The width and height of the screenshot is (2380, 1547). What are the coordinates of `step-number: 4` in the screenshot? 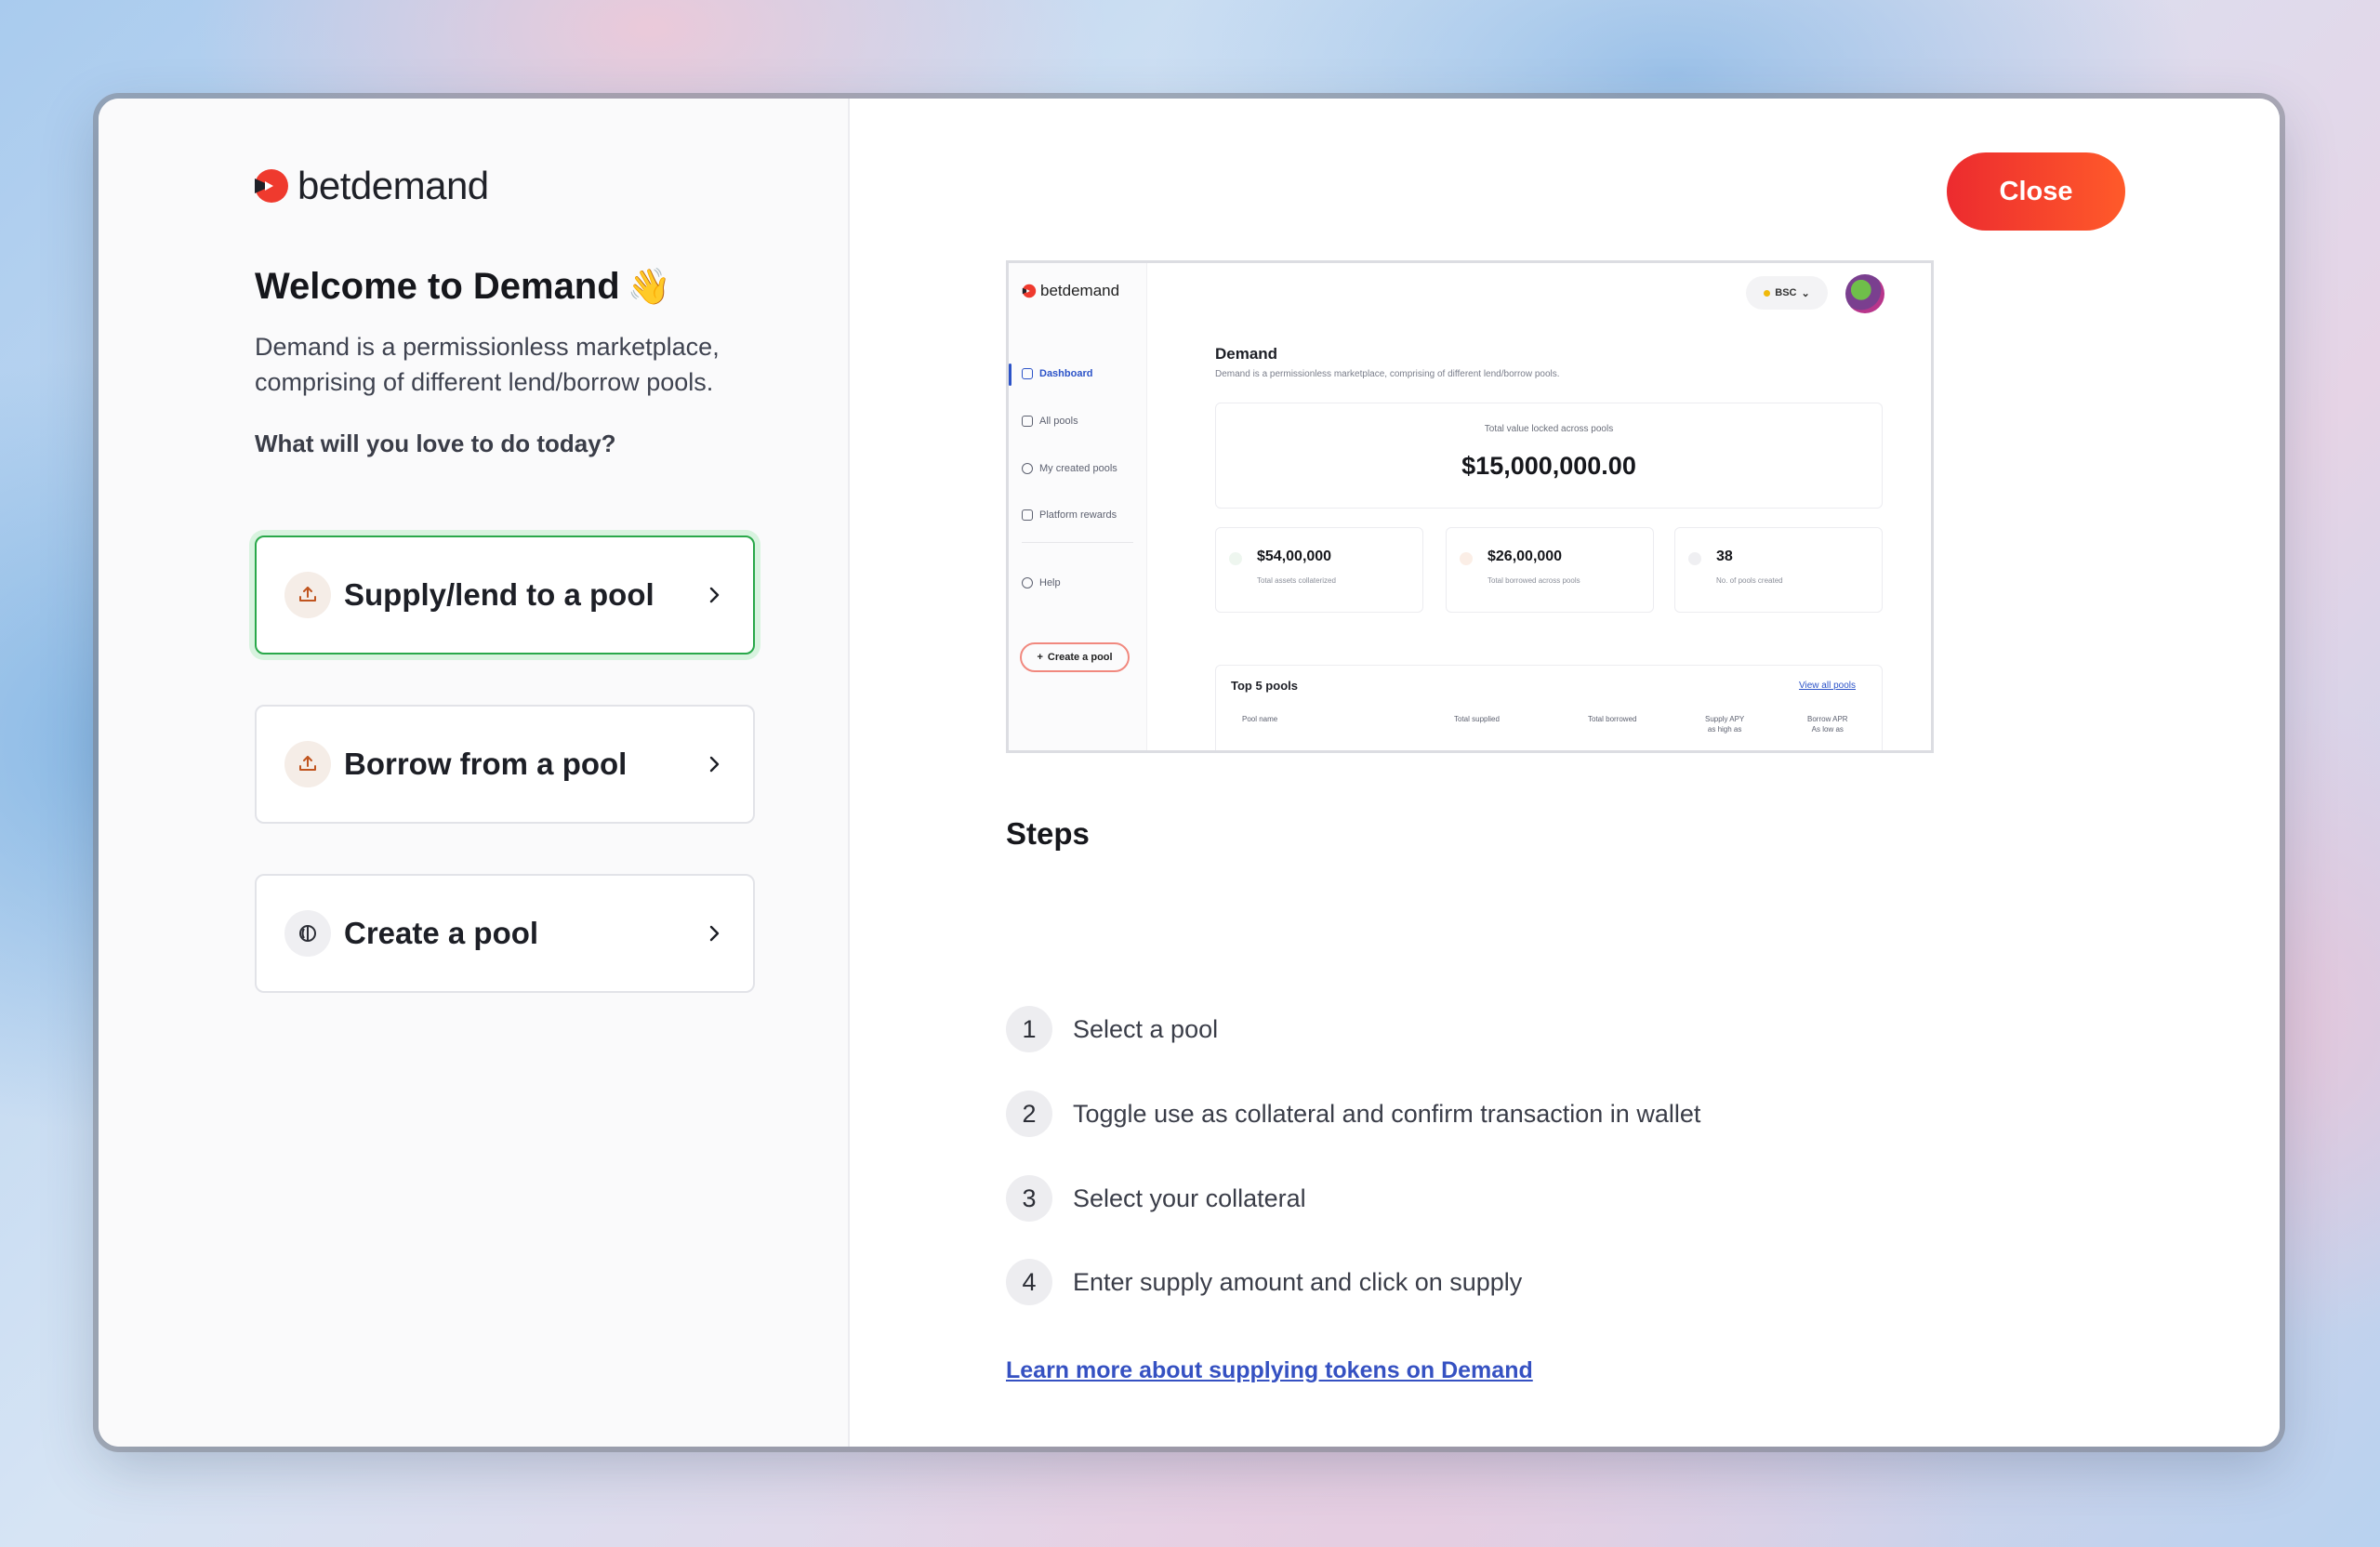 It's located at (1029, 1282).